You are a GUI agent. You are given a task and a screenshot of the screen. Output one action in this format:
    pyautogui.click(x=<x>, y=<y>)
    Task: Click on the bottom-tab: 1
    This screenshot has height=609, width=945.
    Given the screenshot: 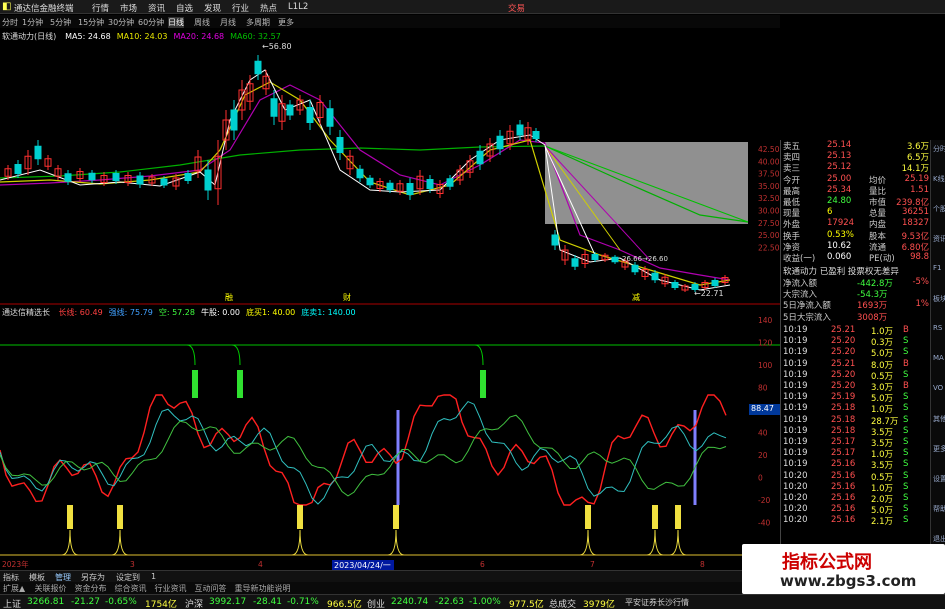 What is the action you would take?
    pyautogui.click(x=153, y=576)
    